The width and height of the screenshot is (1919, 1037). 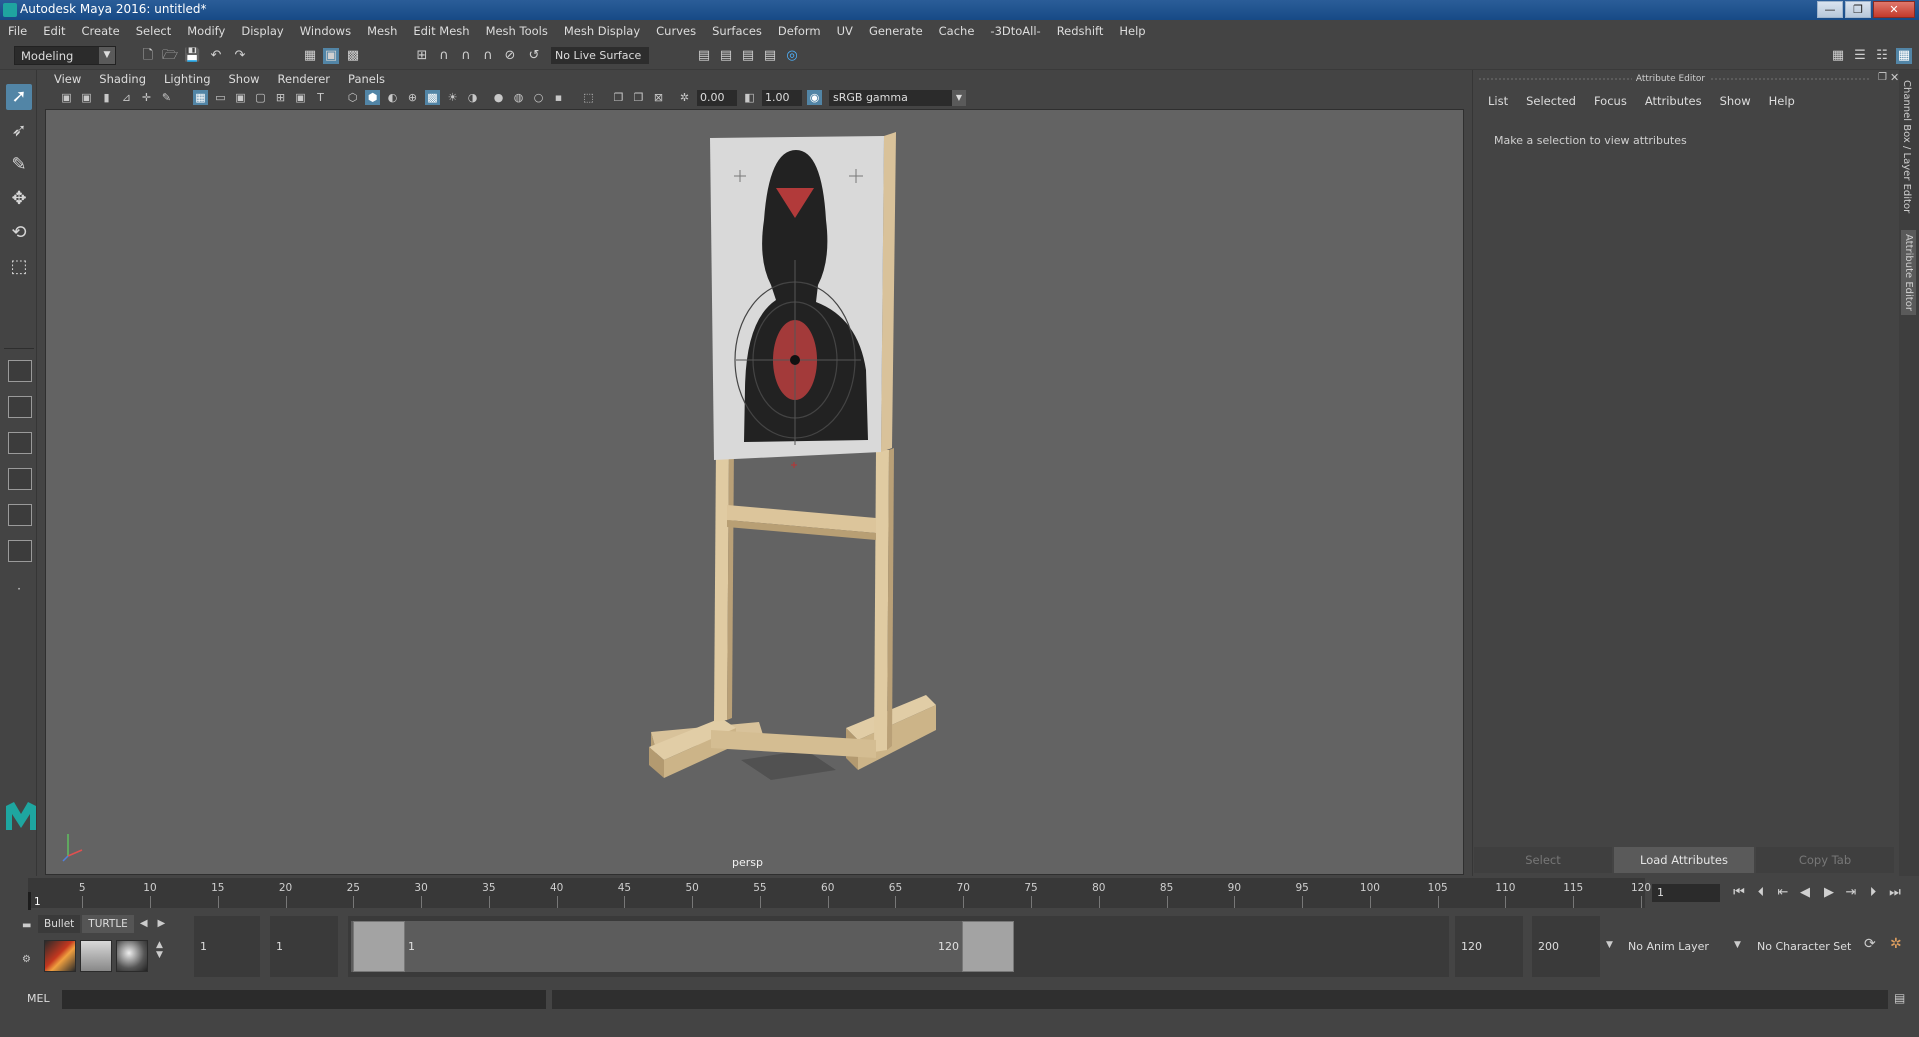 I want to click on shelf-settings-icon: ⚙, so click(x=26, y=959).